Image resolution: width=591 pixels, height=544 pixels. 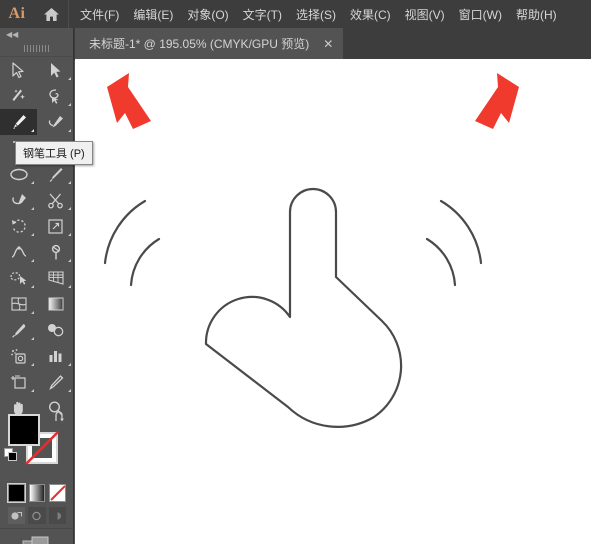 What do you see at coordinates (145, 262) in the screenshot?
I see `motion-arc-left-inner` at bounding box center [145, 262].